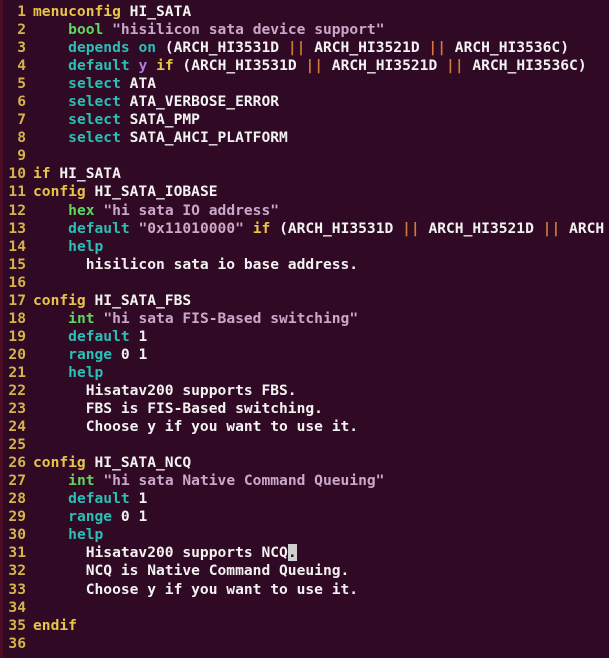 The height and width of the screenshot is (658, 609). What do you see at coordinates (304, 174) in the screenshot?
I see `code-line: 10 if HI_SATA` at bounding box center [304, 174].